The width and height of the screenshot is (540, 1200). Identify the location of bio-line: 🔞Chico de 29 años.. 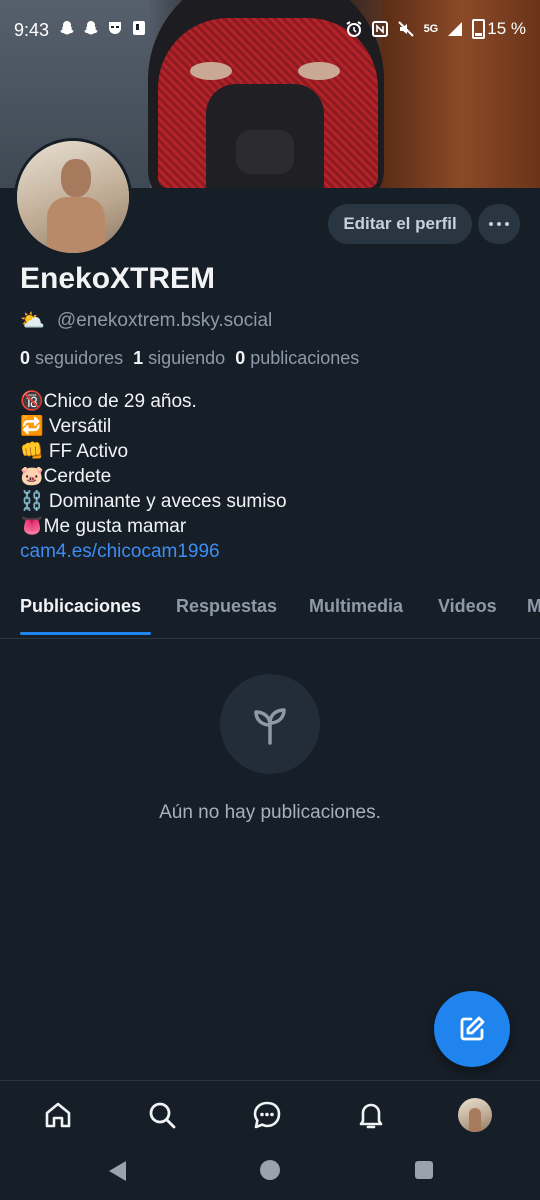
(108, 401).